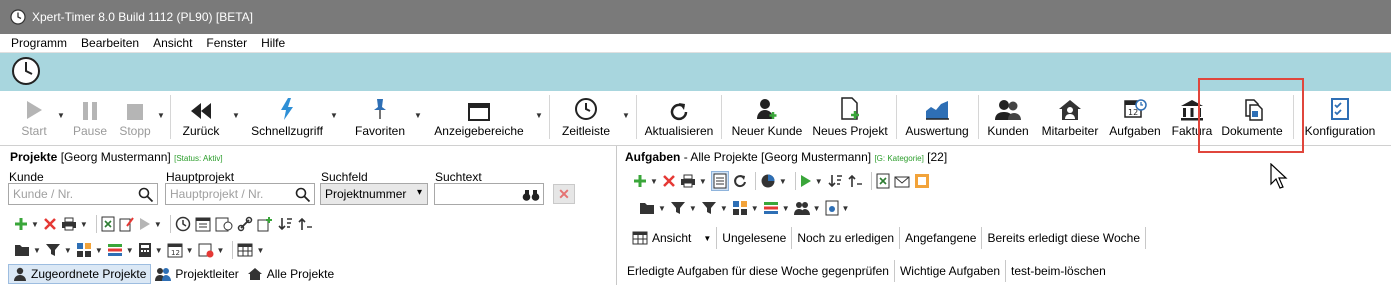  Describe the element at coordinates (418, 115) in the screenshot. I see `favoriten-dropdown-icon: ▼` at that location.